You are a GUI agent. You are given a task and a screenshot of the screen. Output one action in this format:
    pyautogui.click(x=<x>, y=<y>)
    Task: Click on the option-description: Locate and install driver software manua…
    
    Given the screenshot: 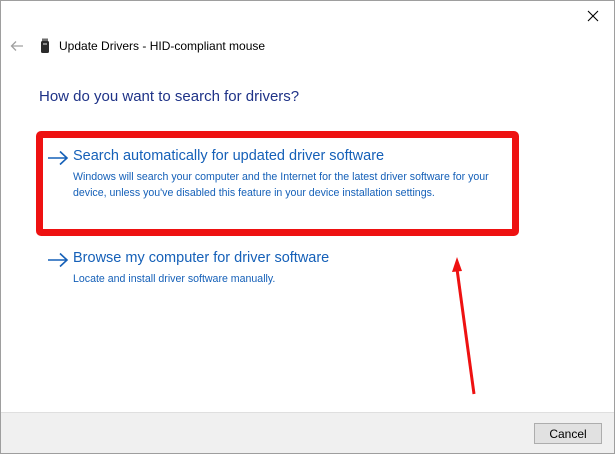 What is the action you would take?
    pyautogui.click(x=174, y=279)
    